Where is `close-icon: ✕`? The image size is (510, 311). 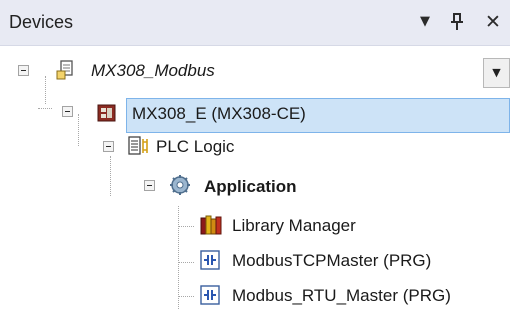
close-icon: ✕ is located at coordinates (493, 22).